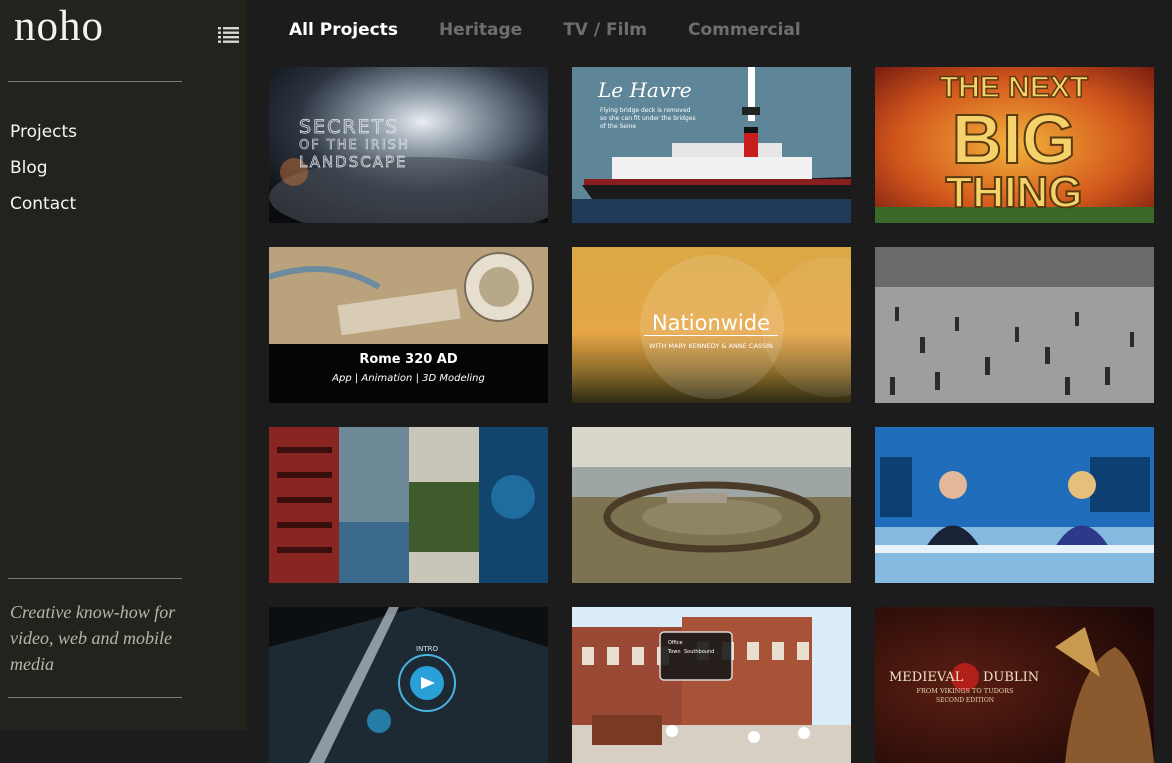  I want to click on thumb-text: DUBLIN, so click(1011, 677).